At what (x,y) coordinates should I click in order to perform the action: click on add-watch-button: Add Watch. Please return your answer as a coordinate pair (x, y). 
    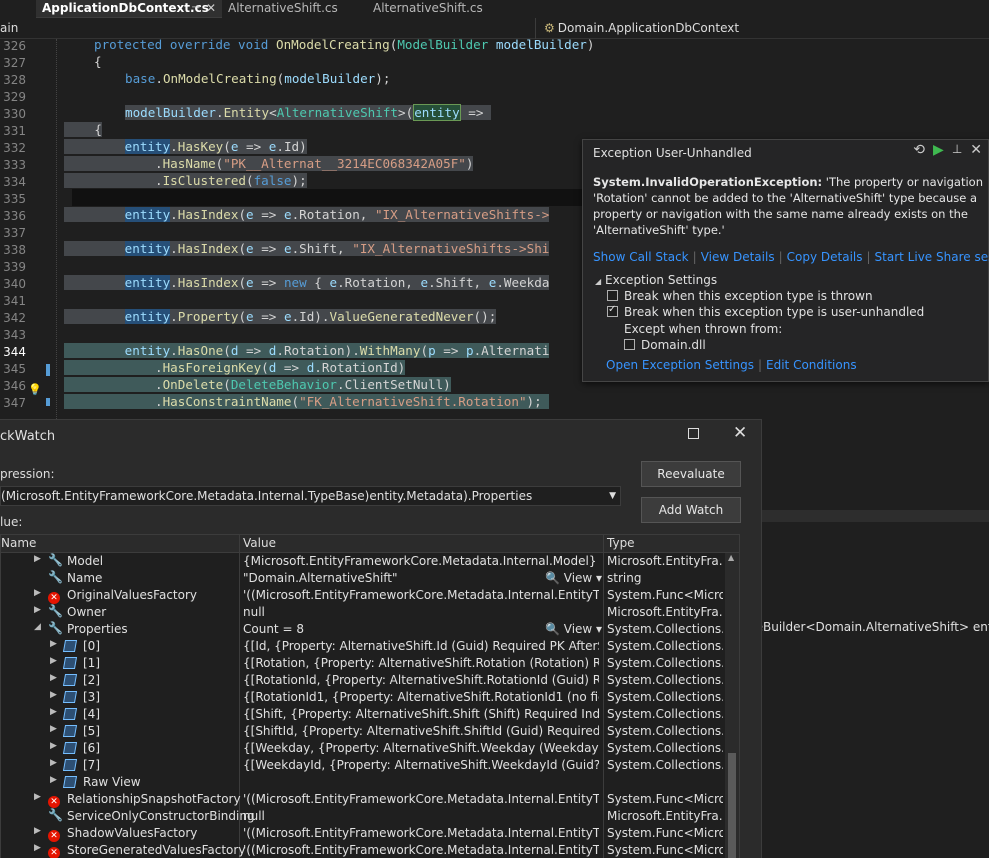
    Looking at the image, I should click on (691, 510).